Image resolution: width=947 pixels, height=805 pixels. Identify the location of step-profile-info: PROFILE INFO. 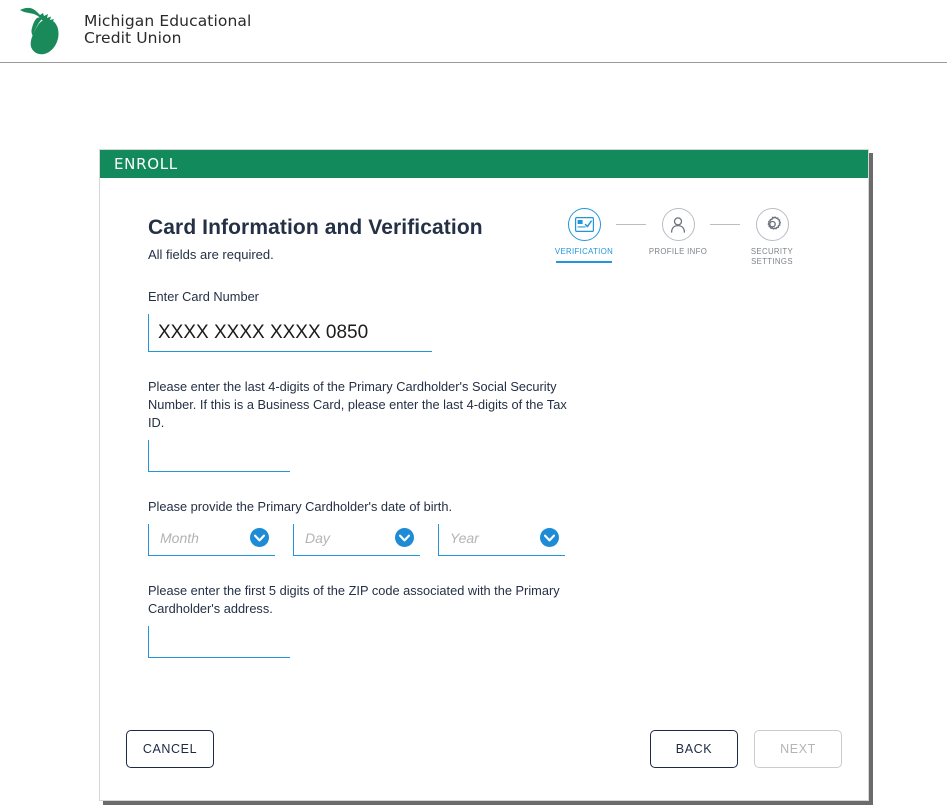
(678, 232).